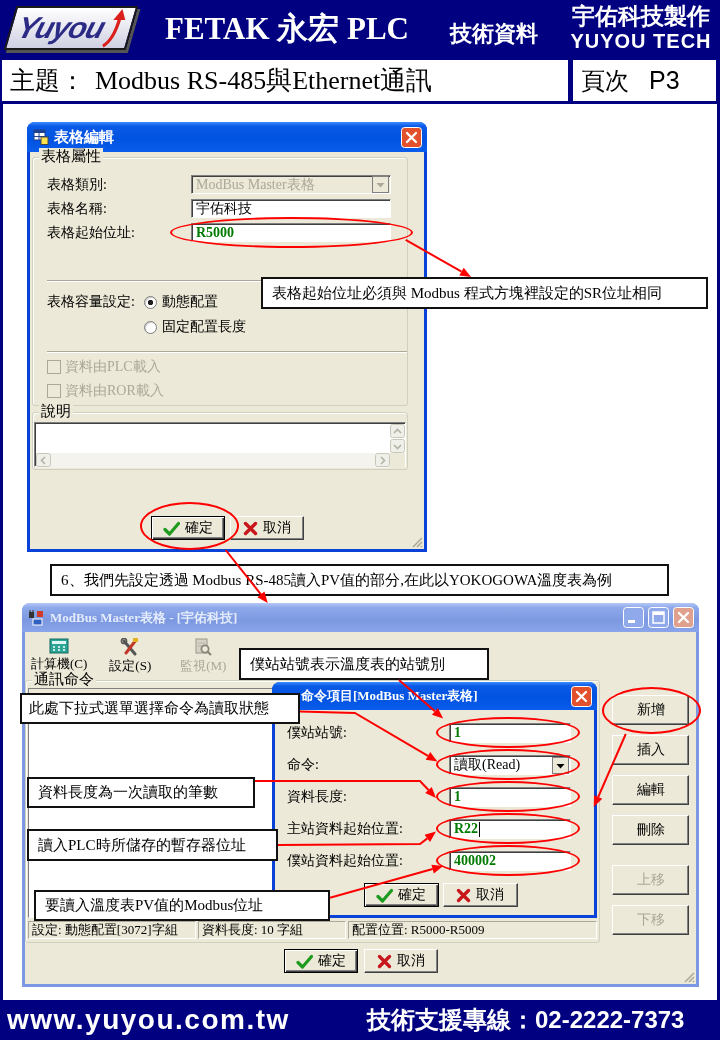 The image size is (720, 1040). I want to click on callout-note: 讀入PLC時所儲存的暫存器位址, so click(152, 845).